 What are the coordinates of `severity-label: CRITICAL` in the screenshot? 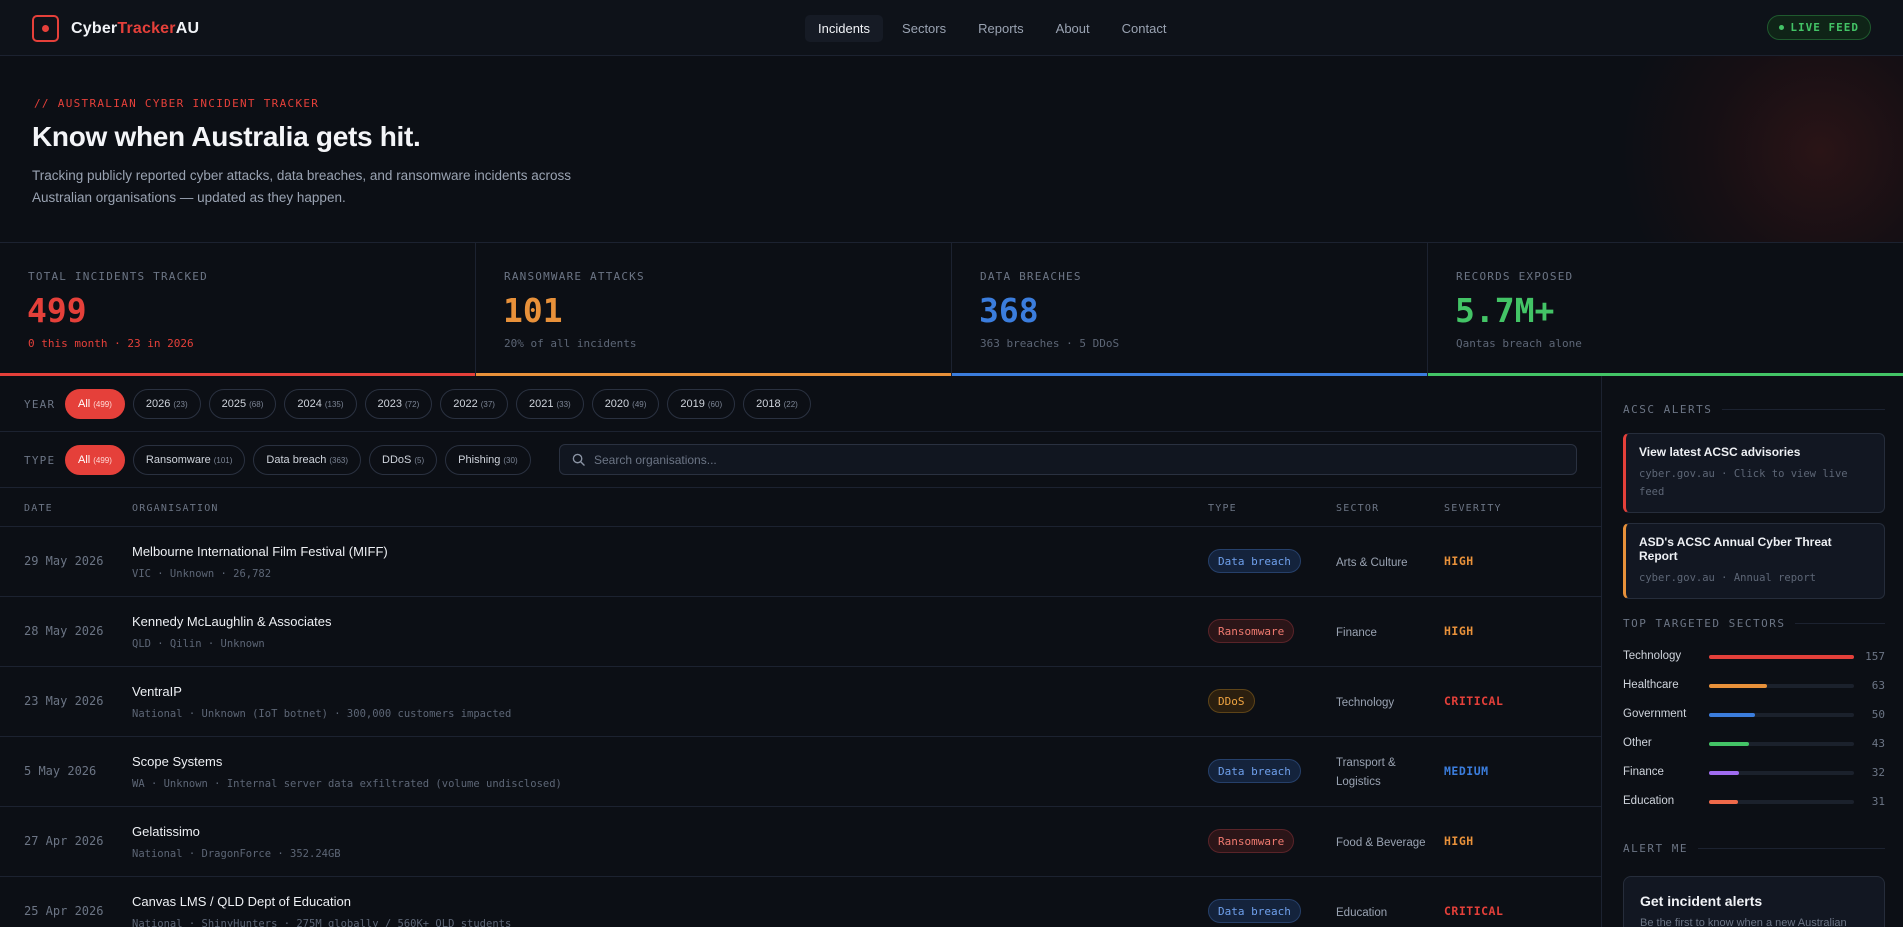 It's located at (1474, 911).